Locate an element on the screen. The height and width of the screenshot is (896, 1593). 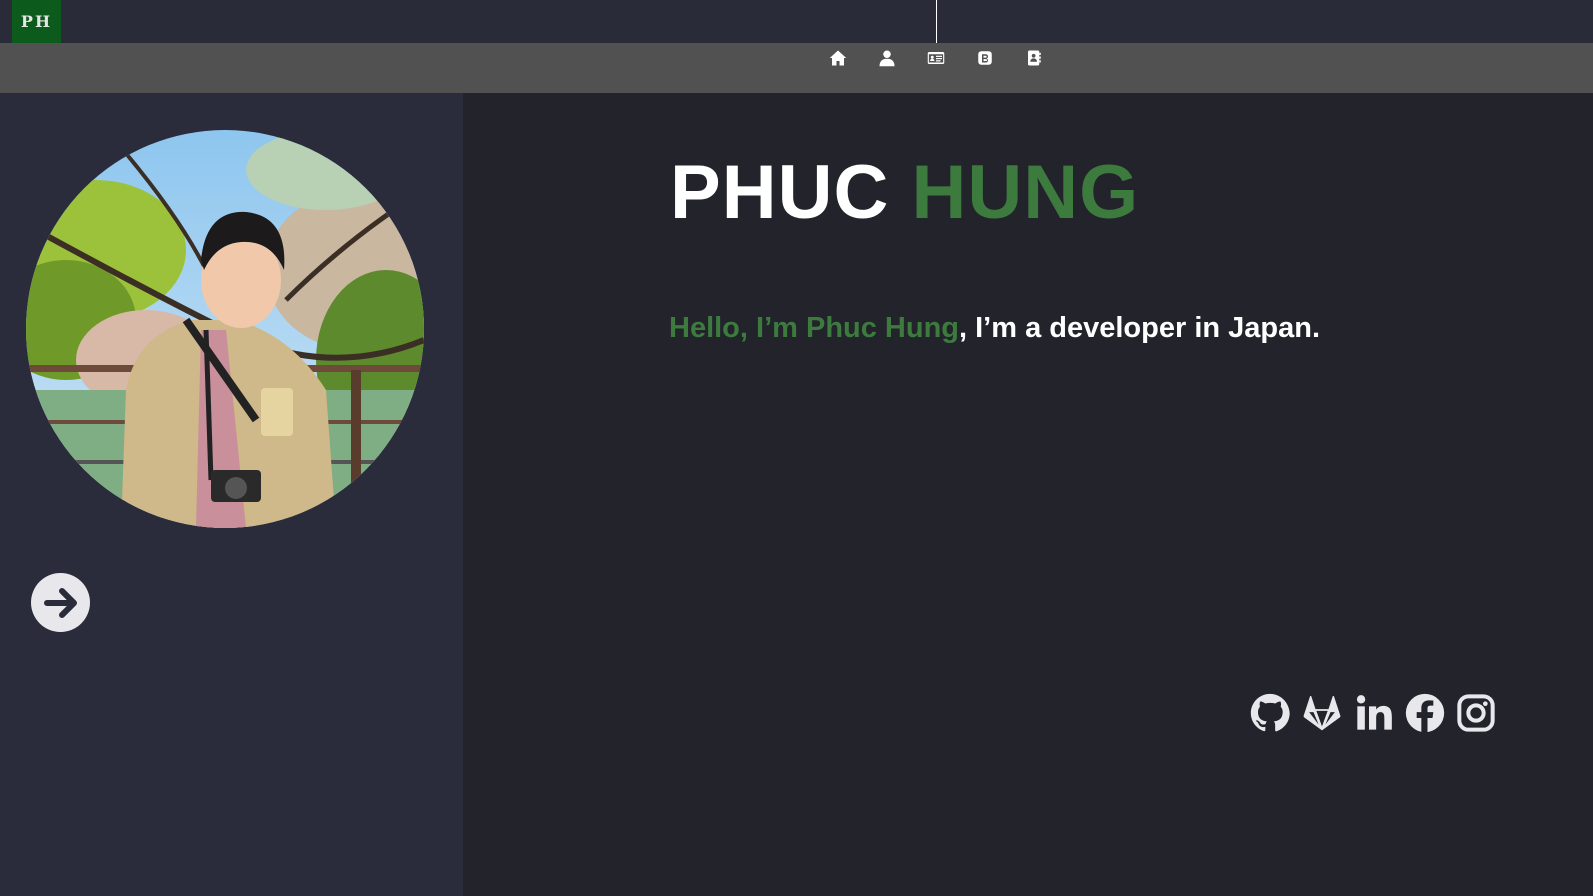
nav-blog is located at coordinates (985, 58).